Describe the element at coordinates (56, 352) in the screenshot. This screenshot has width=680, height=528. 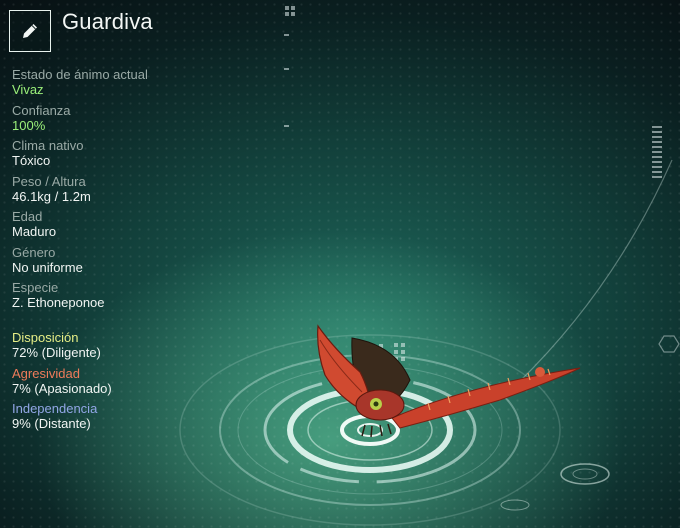
I see `trait-value: 72% (Diligente)` at that location.